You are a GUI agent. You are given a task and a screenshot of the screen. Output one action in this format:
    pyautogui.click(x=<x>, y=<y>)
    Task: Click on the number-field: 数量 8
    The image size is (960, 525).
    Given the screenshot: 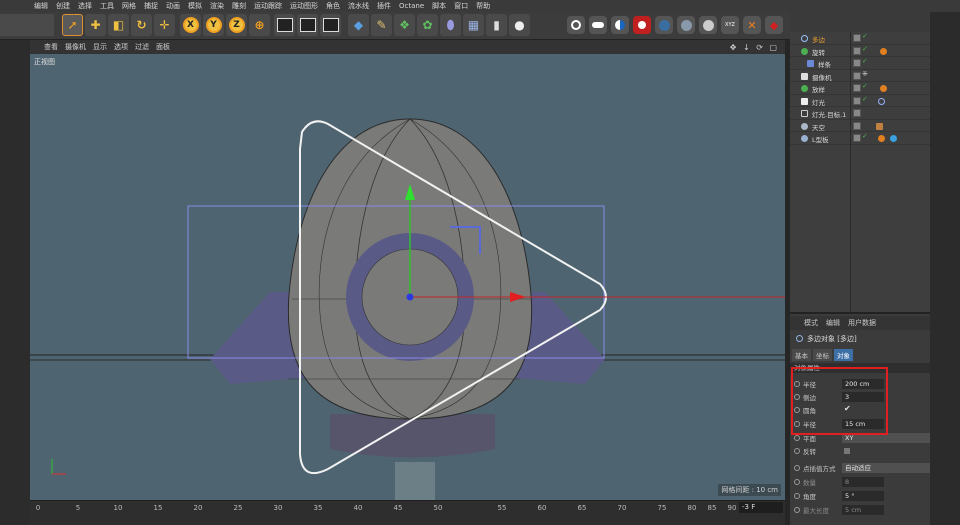 What is the action you would take?
    pyautogui.click(x=862, y=482)
    